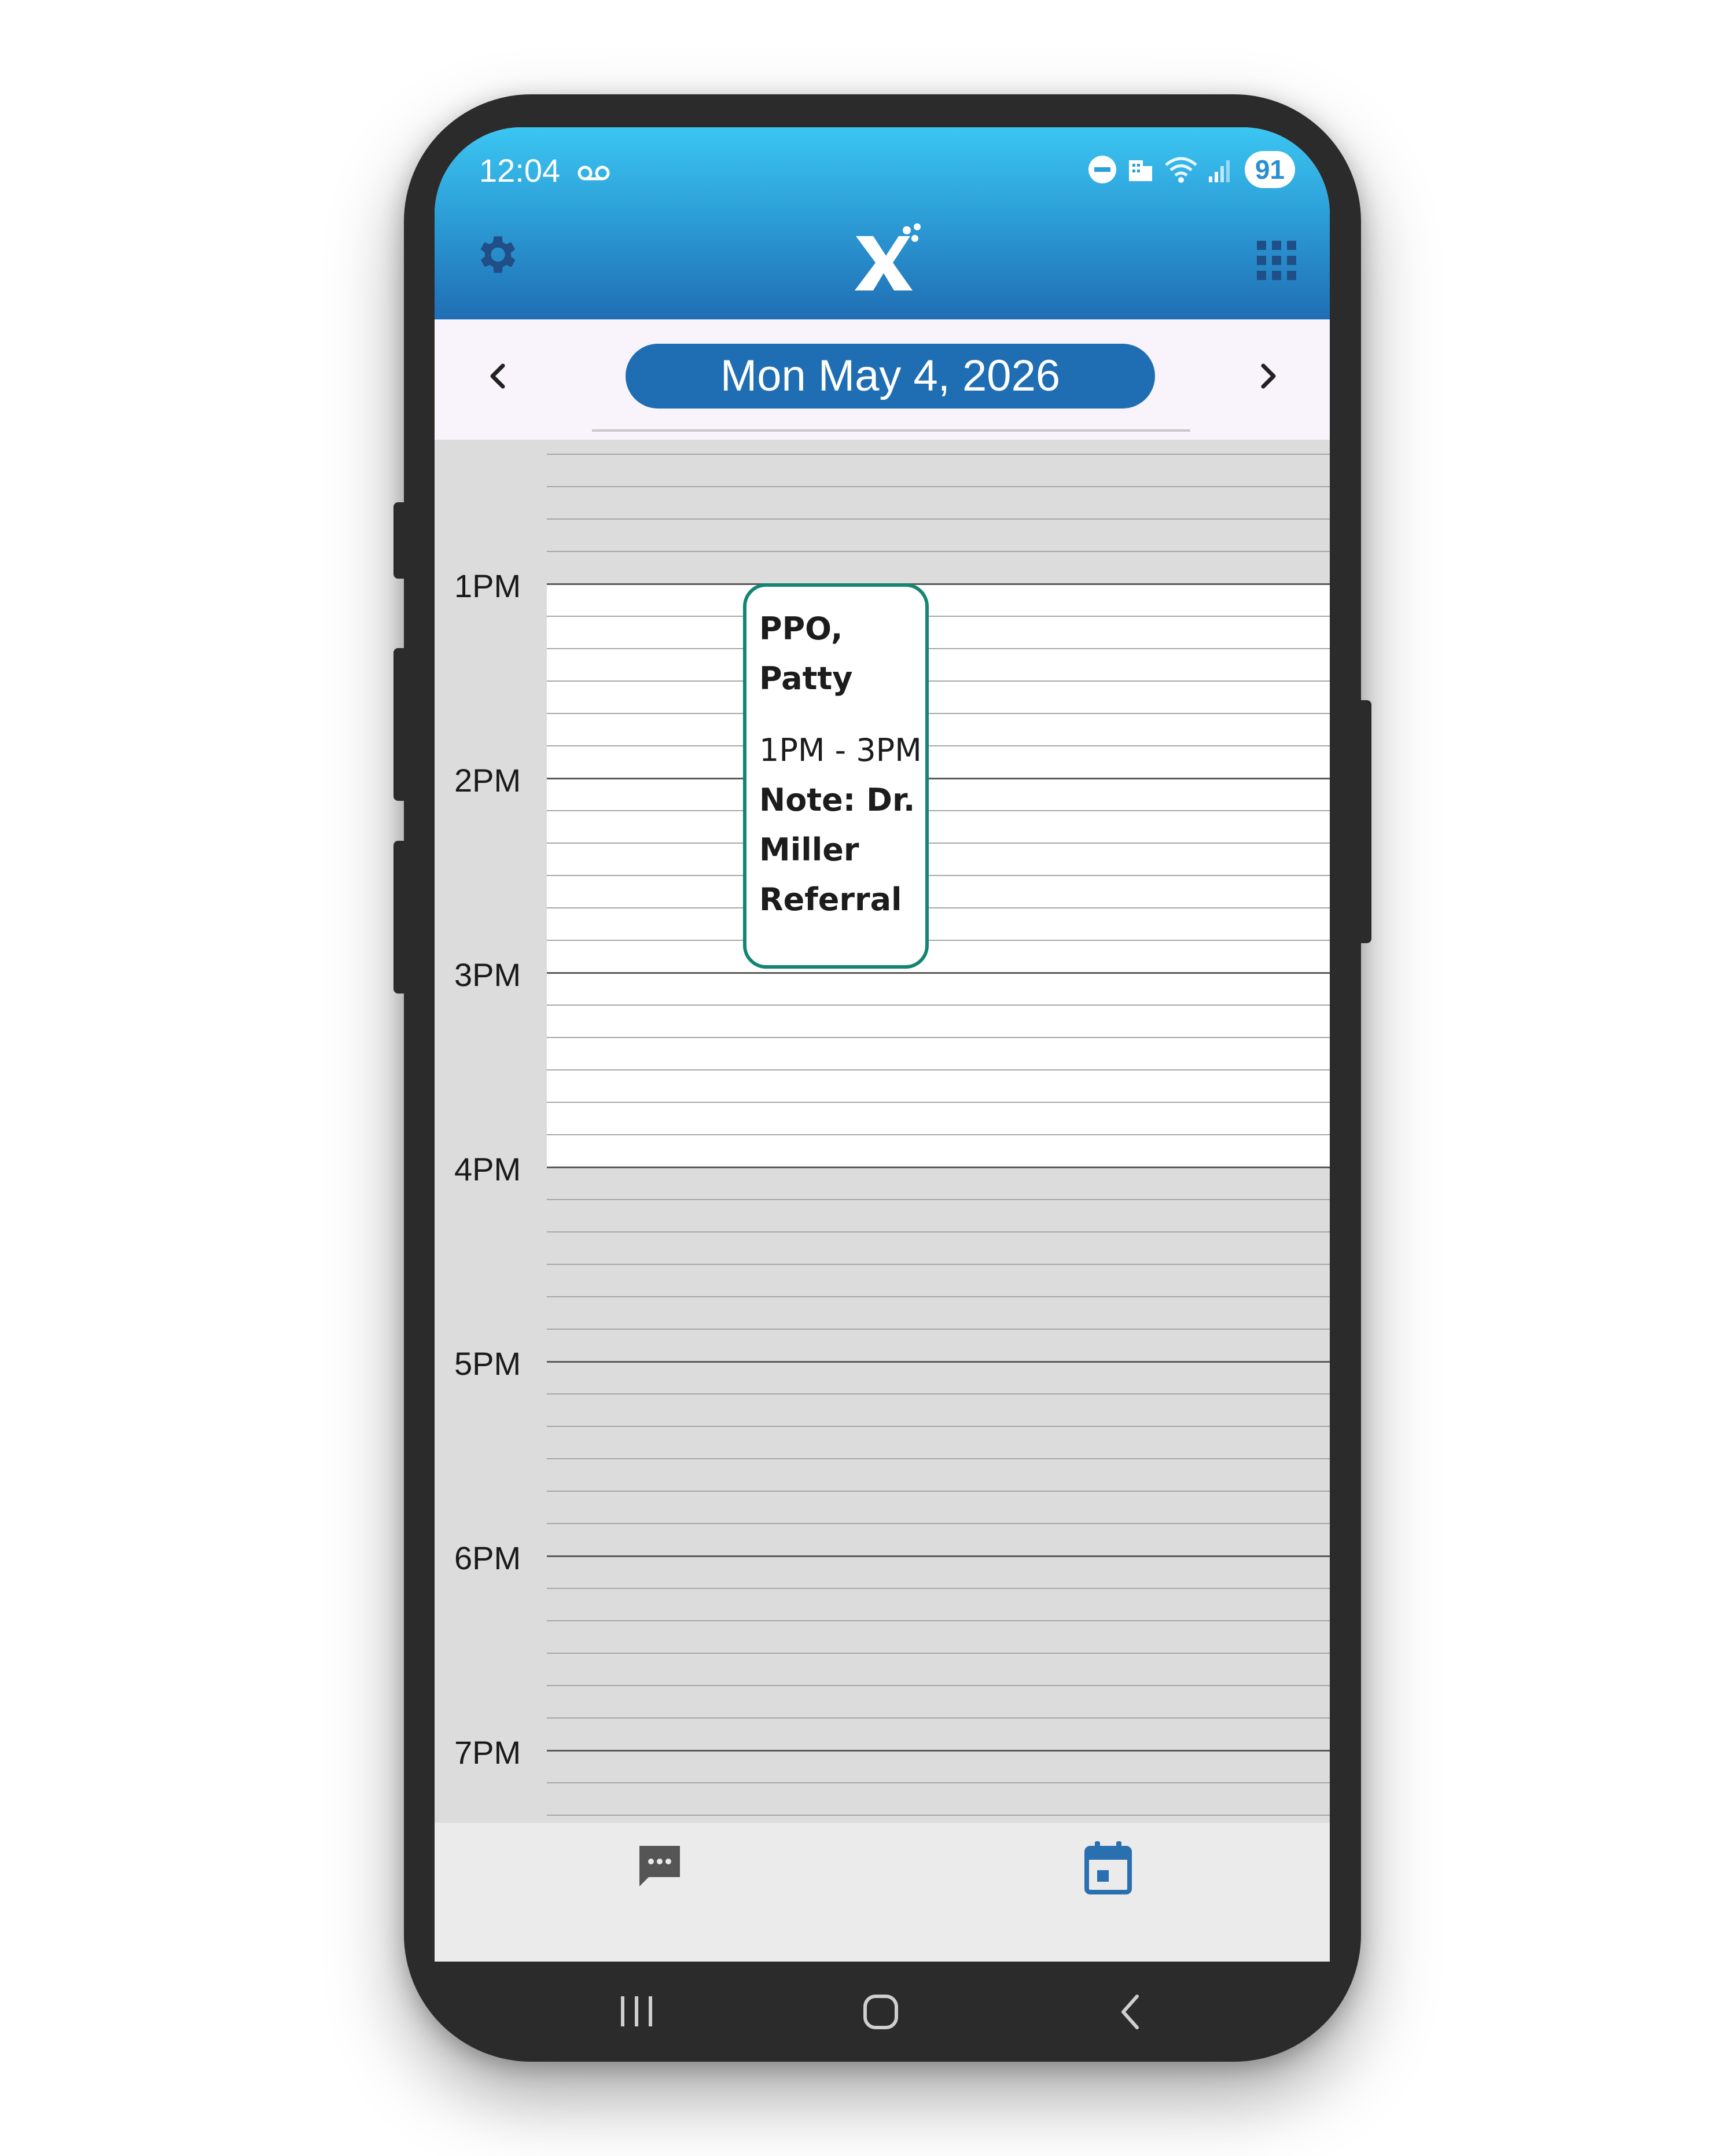 This screenshot has height=2156, width=1736. What do you see at coordinates (888, 256) in the screenshot?
I see `x-logo-icon` at bounding box center [888, 256].